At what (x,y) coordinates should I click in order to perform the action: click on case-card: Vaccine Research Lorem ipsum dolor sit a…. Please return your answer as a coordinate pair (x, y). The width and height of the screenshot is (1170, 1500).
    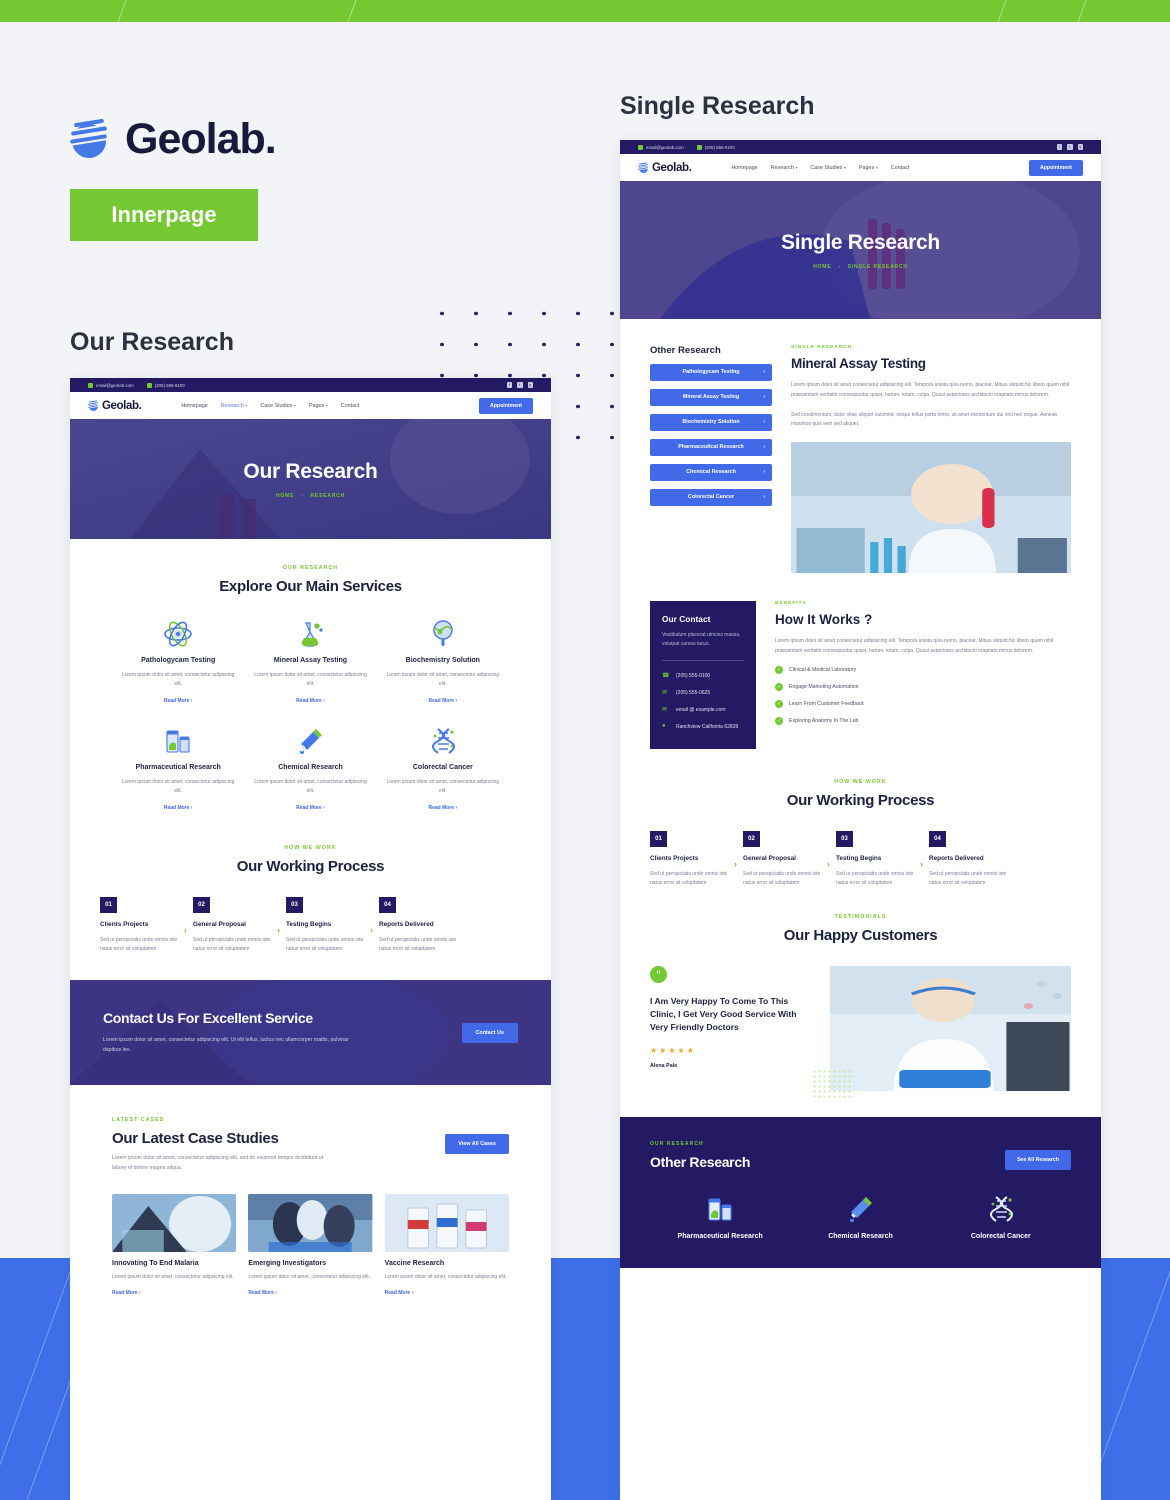
    Looking at the image, I should click on (446, 1244).